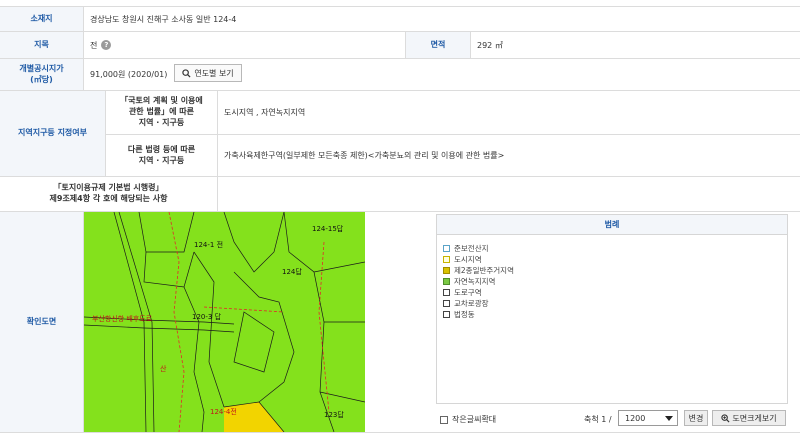  What do you see at coordinates (41, 322) in the screenshot?
I see `map-header: 확인도면` at bounding box center [41, 322].